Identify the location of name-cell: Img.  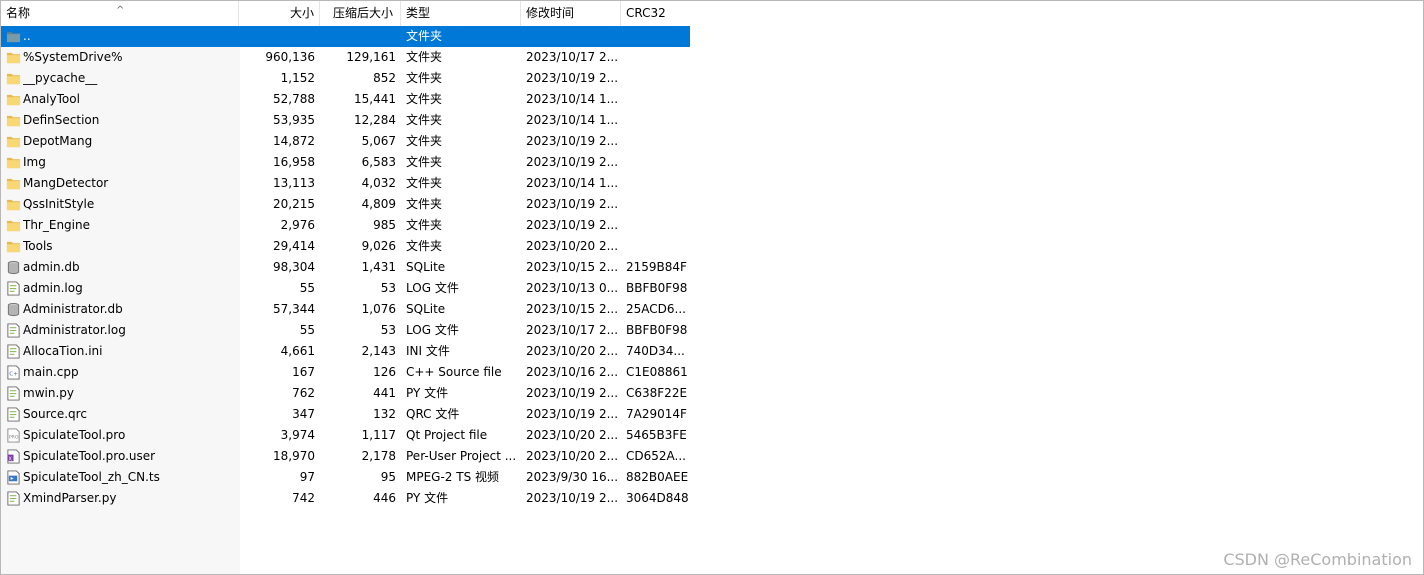
(34, 162).